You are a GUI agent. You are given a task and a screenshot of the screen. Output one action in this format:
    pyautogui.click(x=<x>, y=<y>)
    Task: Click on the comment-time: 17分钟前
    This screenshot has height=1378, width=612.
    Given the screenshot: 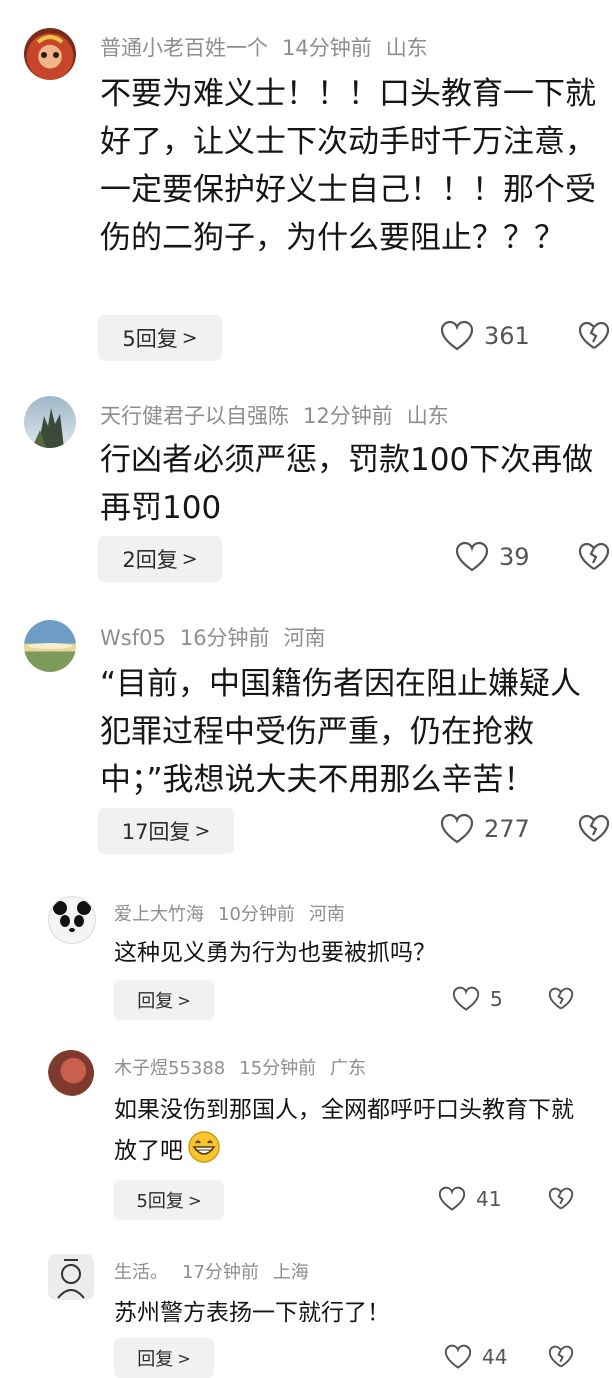 What is the action you would take?
    pyautogui.click(x=220, y=1272)
    